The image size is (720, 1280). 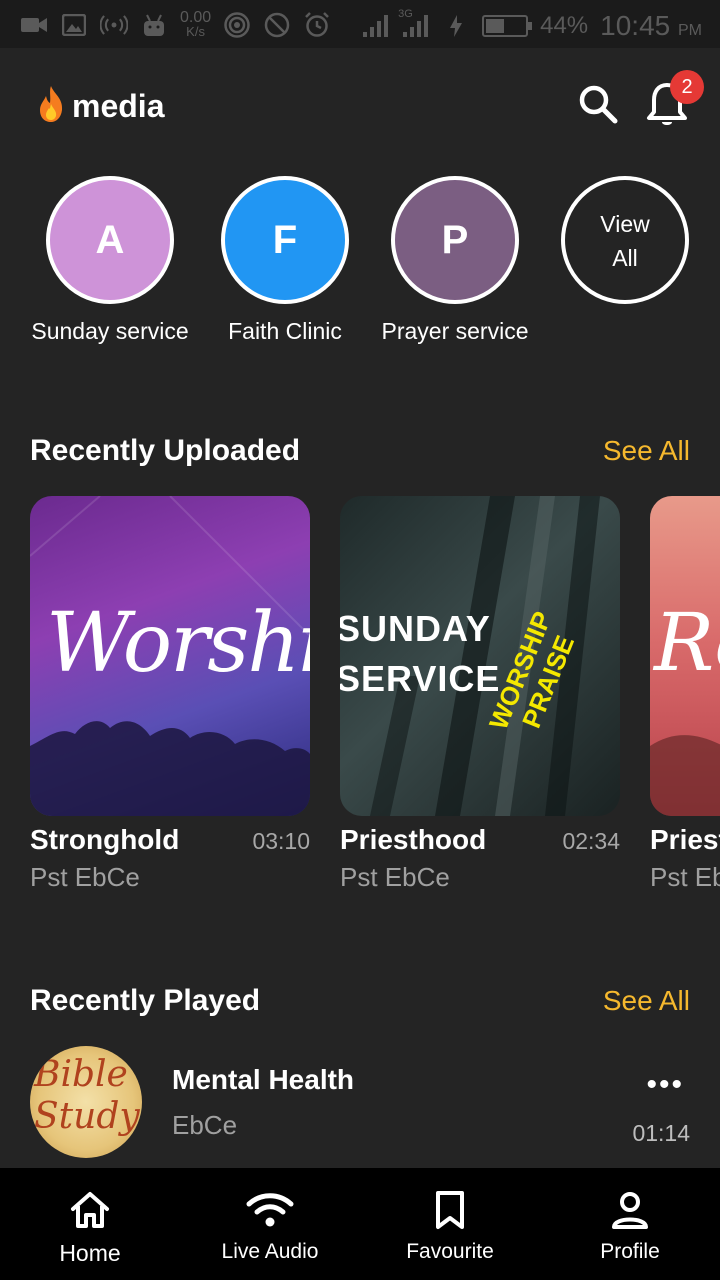 I want to click on media-title: Stronghold, so click(x=105, y=839).